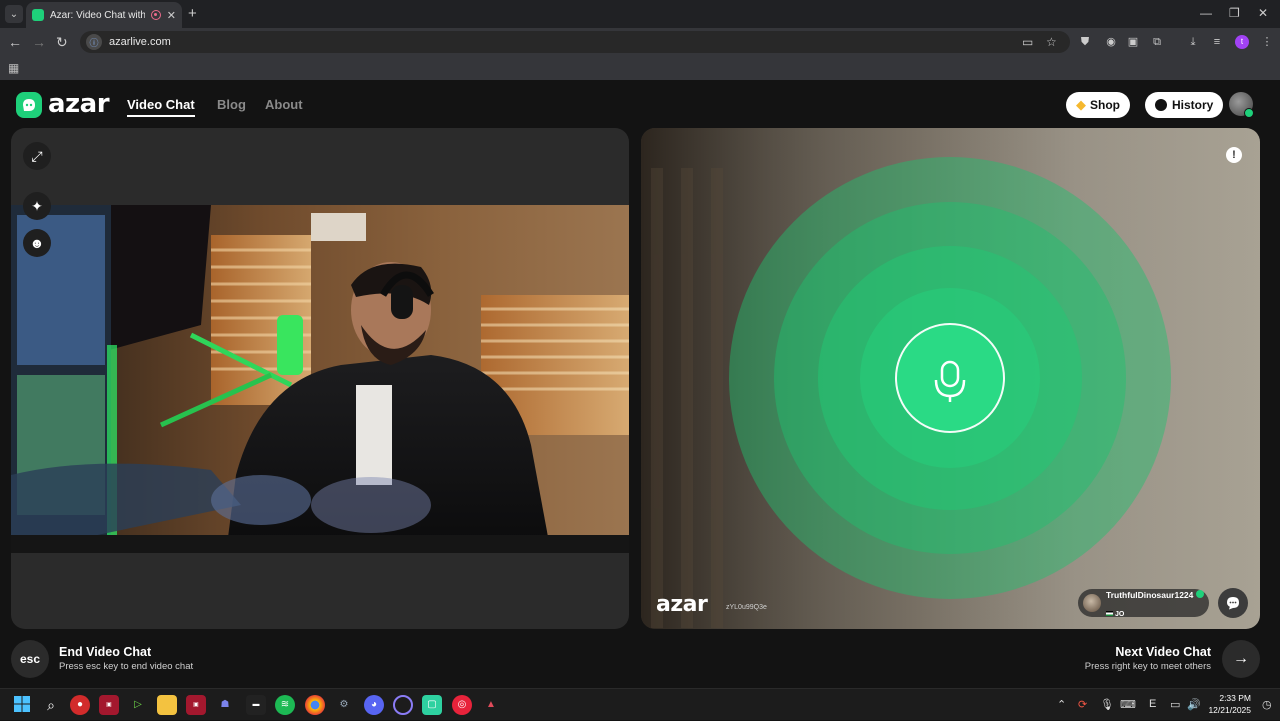  What do you see at coordinates (640, 68) in the screenshot?
I see `bookmarks-bar: ▦` at bounding box center [640, 68].